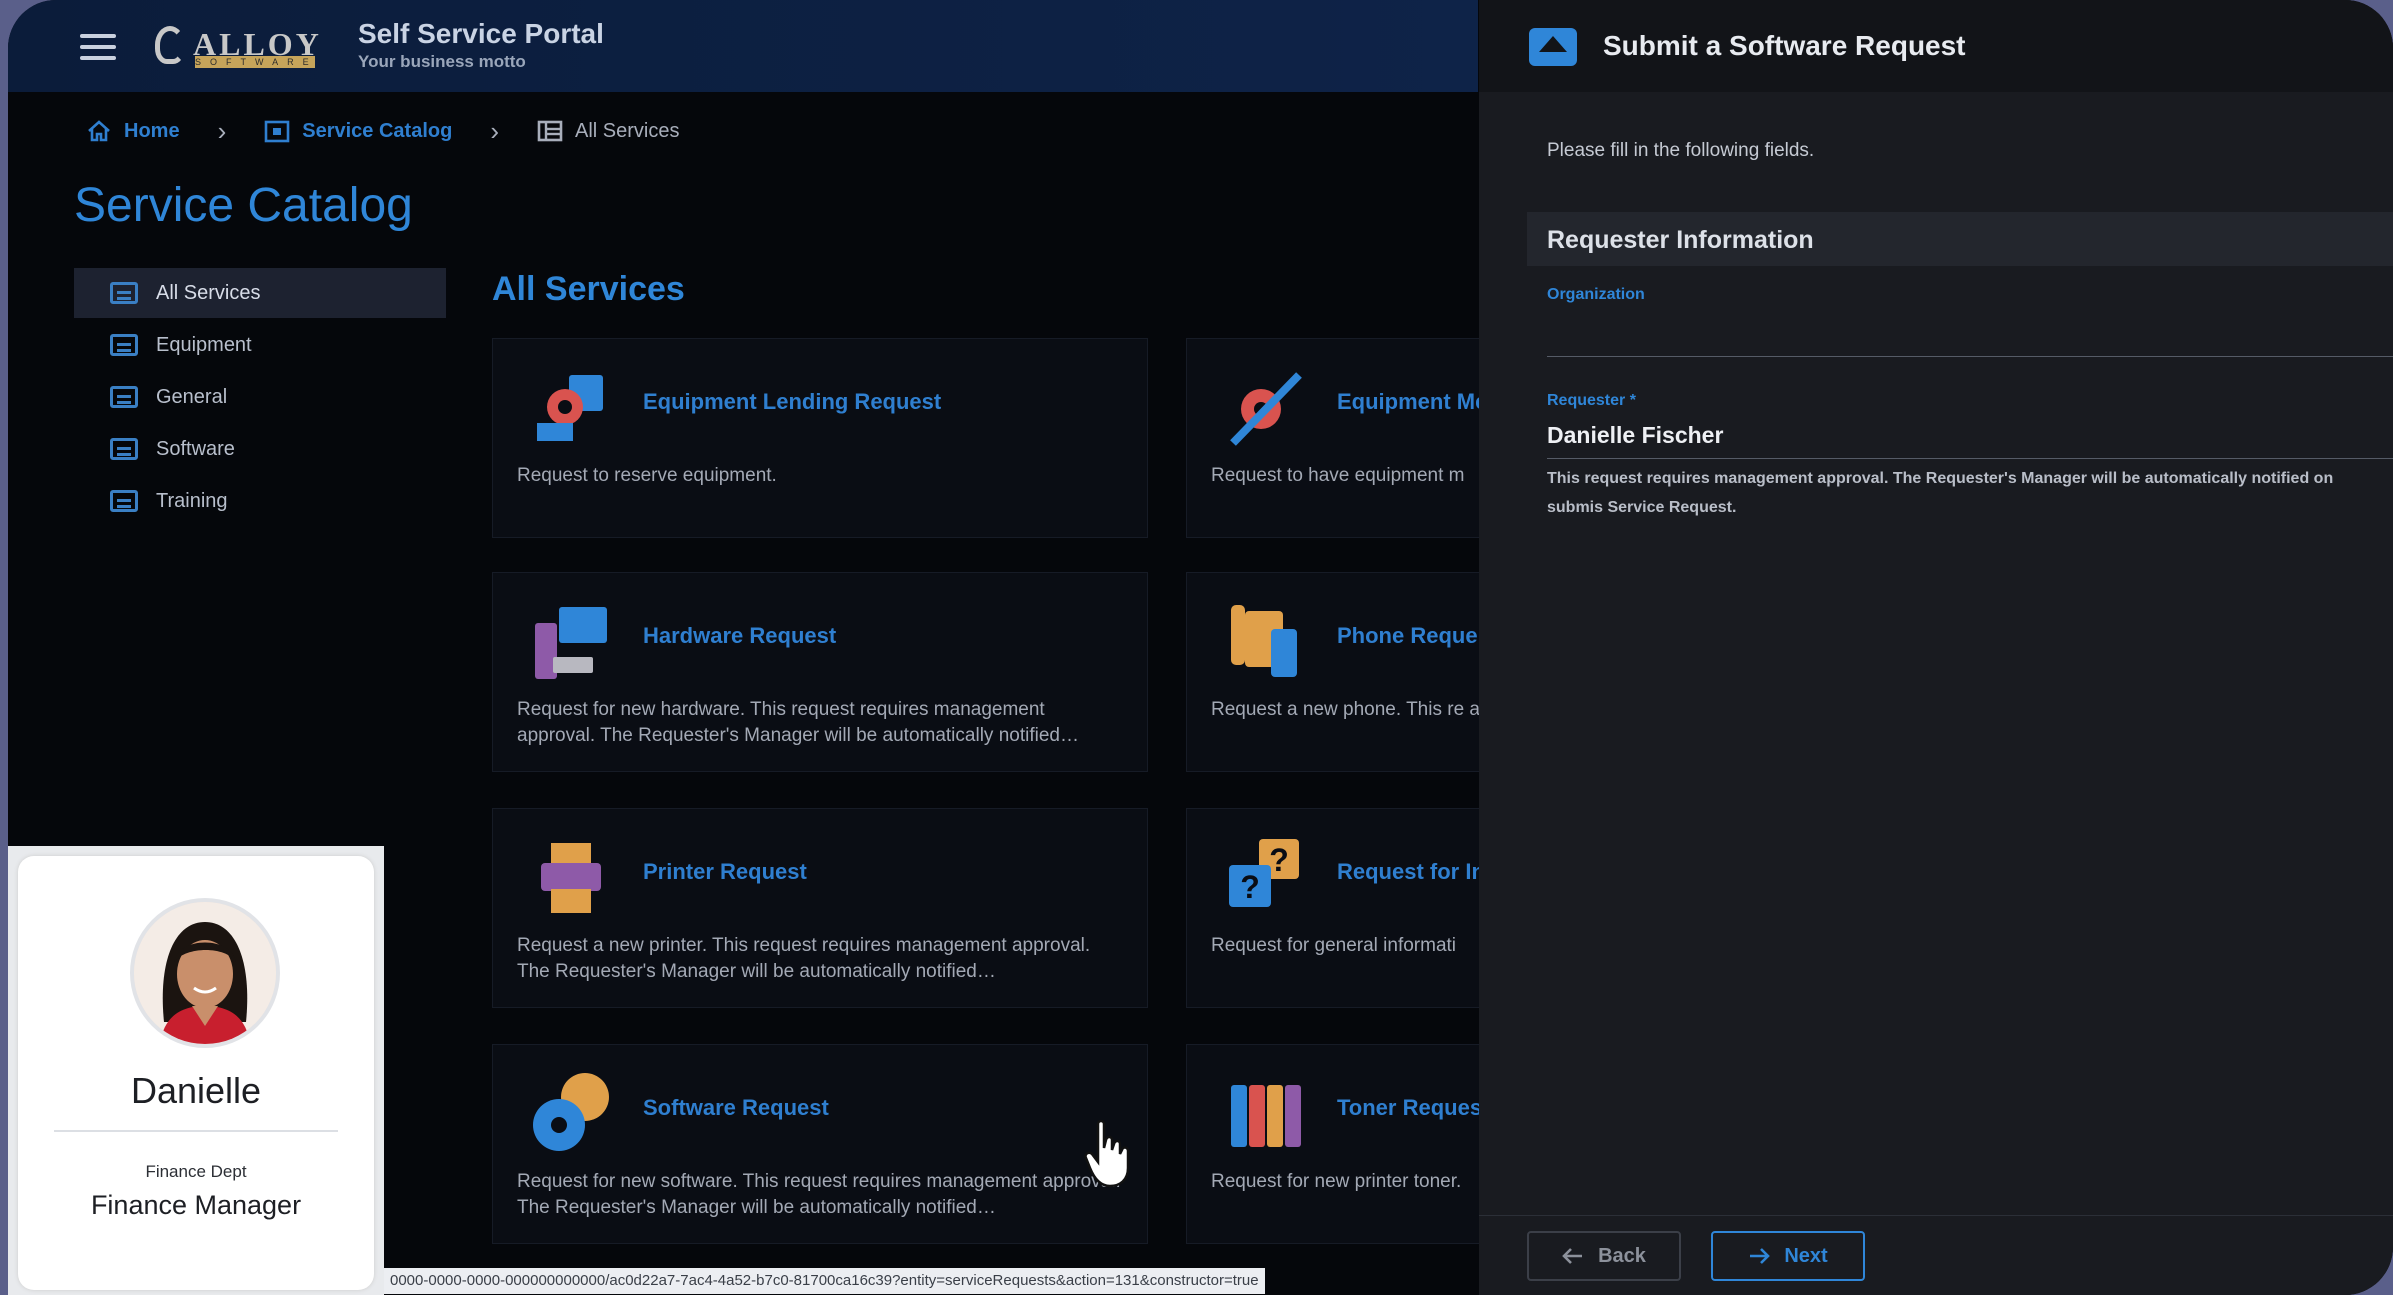 Image resolution: width=2393 pixels, height=1295 pixels. Describe the element at coordinates (627, 130) in the screenshot. I see `breadcrumb-all-services-label: All Services` at that location.